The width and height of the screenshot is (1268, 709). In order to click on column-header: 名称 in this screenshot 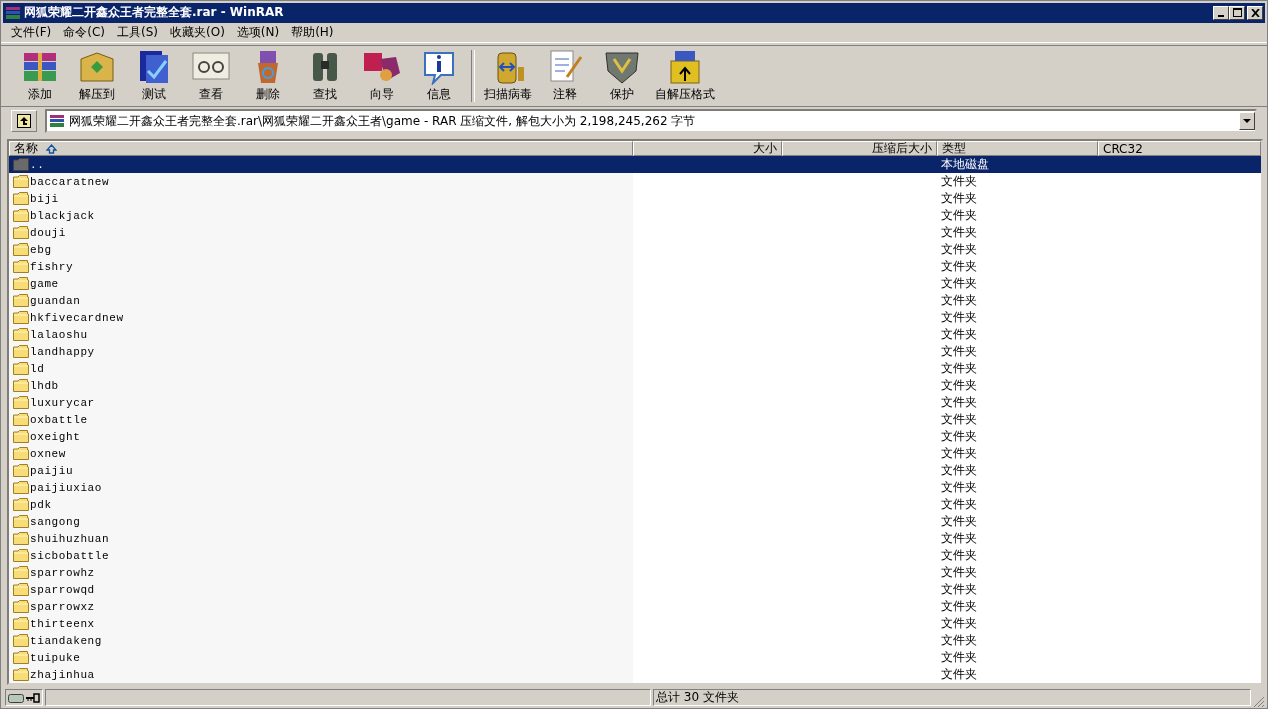, I will do `click(321, 149)`.